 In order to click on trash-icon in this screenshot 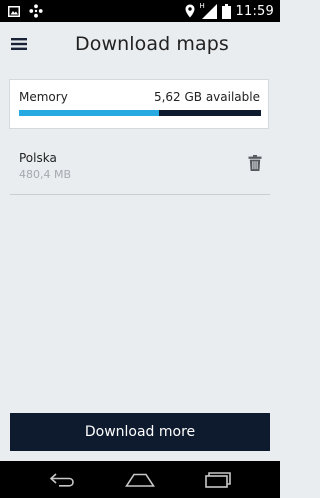, I will do `click(255, 163)`.